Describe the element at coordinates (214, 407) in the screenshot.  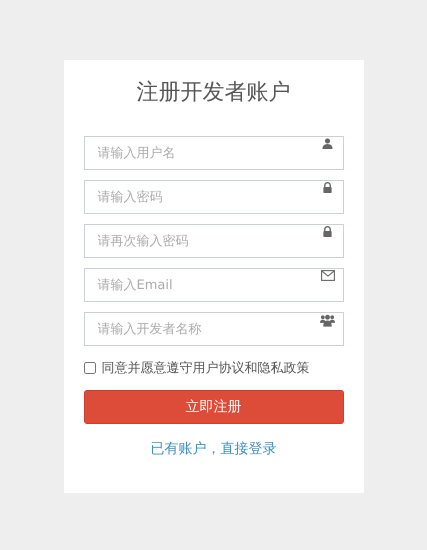
I see `register-button: 立即注册` at that location.